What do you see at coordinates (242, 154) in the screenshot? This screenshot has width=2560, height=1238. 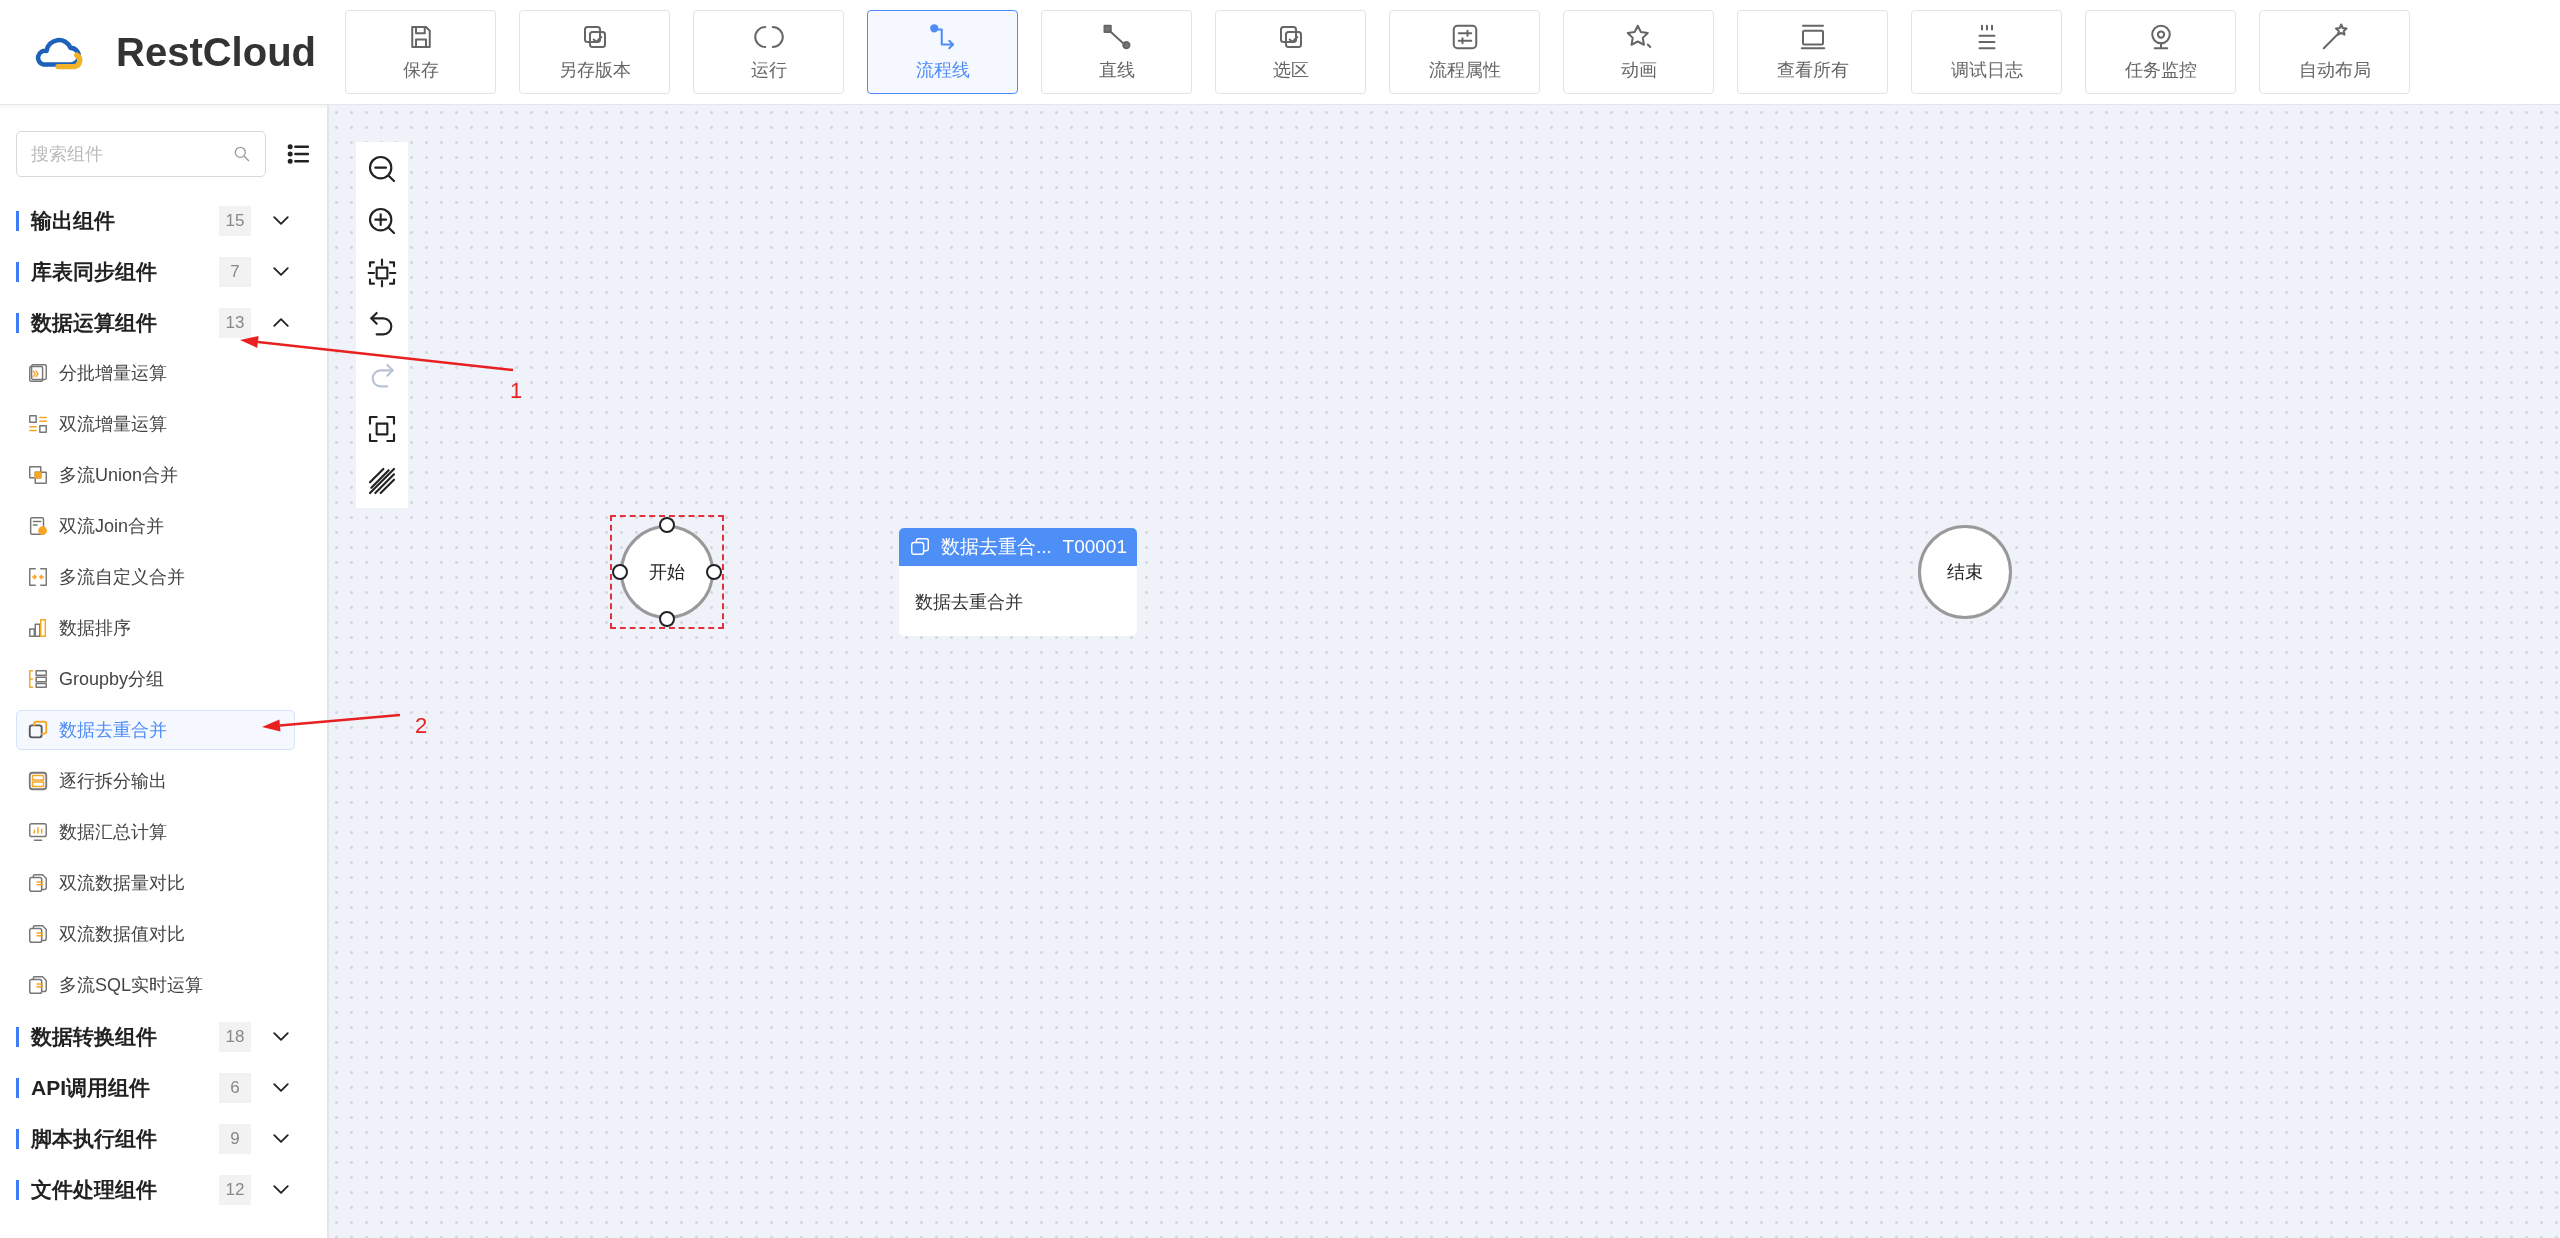 I see `search-icon` at bounding box center [242, 154].